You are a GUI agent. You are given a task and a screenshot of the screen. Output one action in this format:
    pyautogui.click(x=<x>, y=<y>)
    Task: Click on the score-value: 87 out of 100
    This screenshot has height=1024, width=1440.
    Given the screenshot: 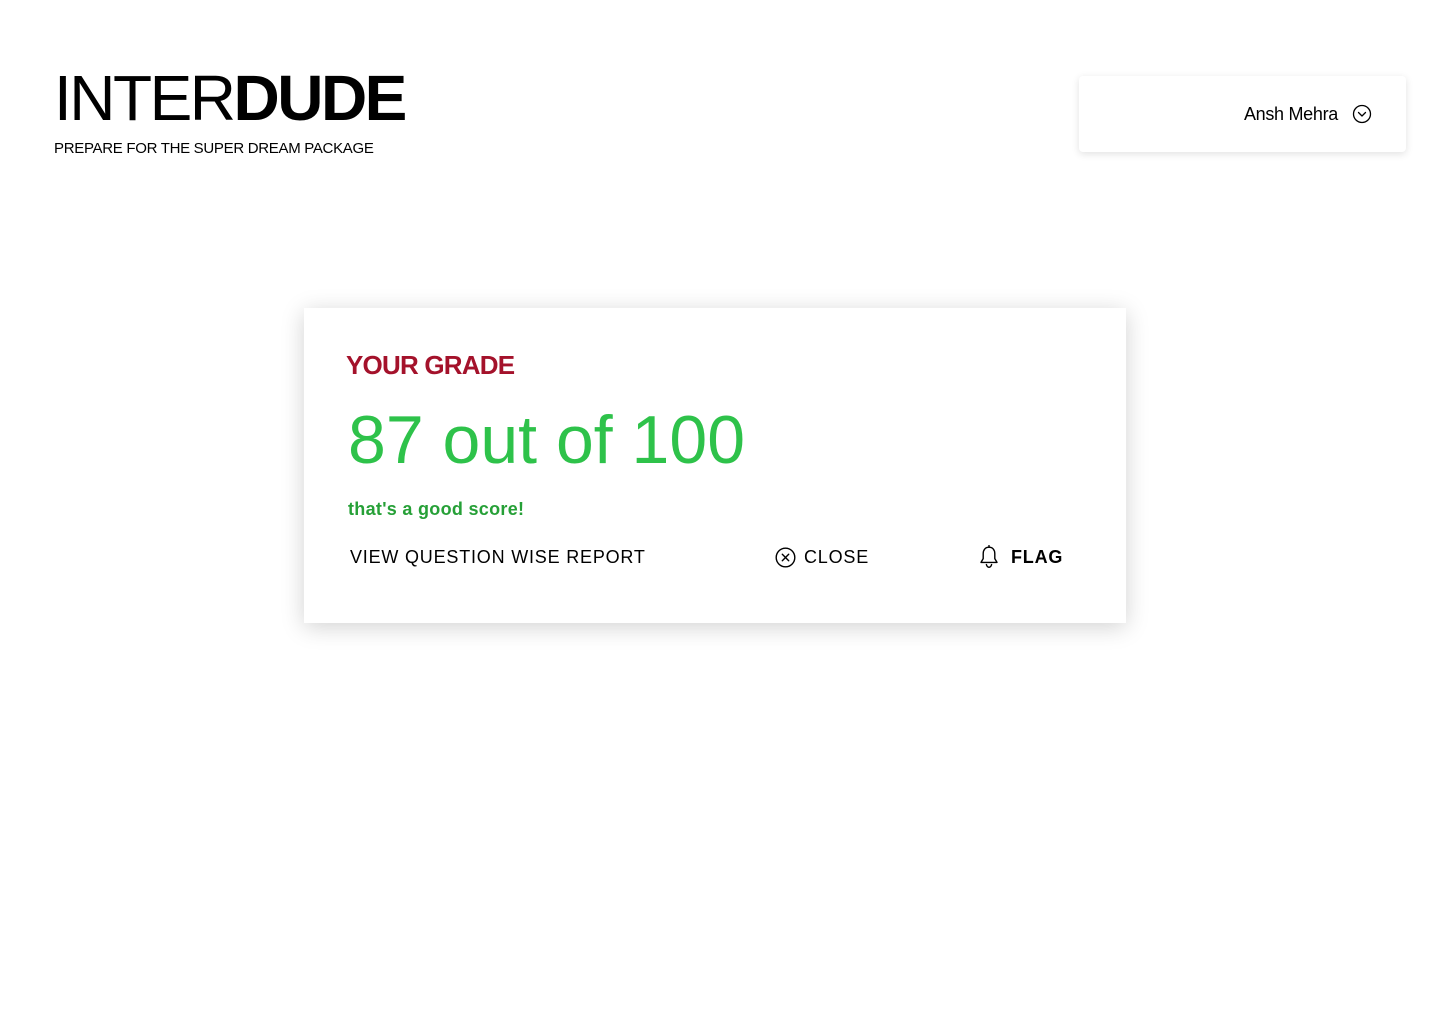 What is the action you would take?
    pyautogui.click(x=547, y=440)
    